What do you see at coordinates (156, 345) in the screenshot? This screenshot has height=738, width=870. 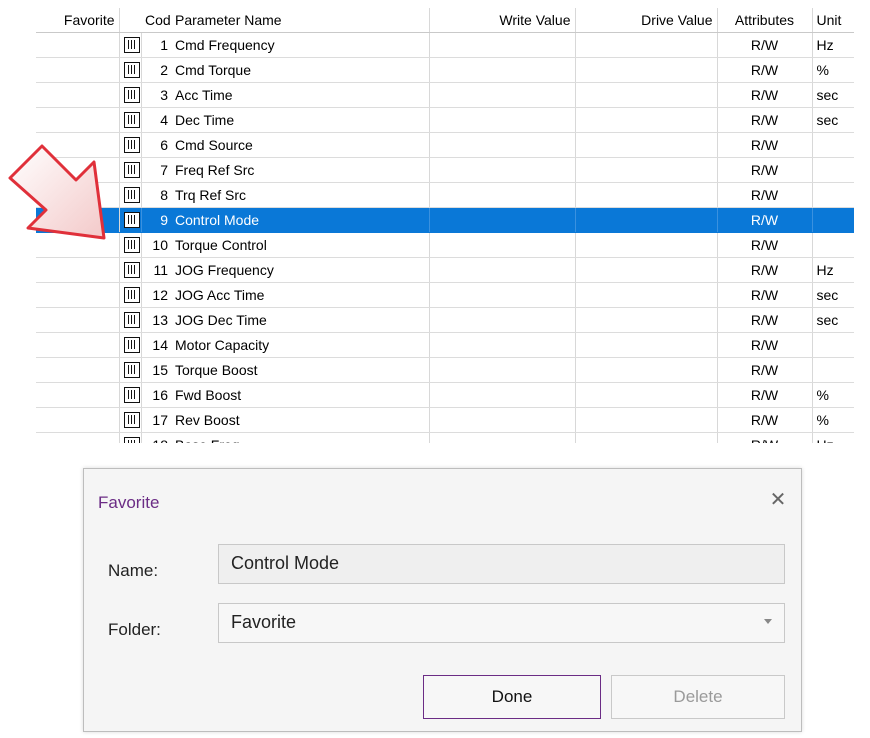 I see `code-cell: 14` at bounding box center [156, 345].